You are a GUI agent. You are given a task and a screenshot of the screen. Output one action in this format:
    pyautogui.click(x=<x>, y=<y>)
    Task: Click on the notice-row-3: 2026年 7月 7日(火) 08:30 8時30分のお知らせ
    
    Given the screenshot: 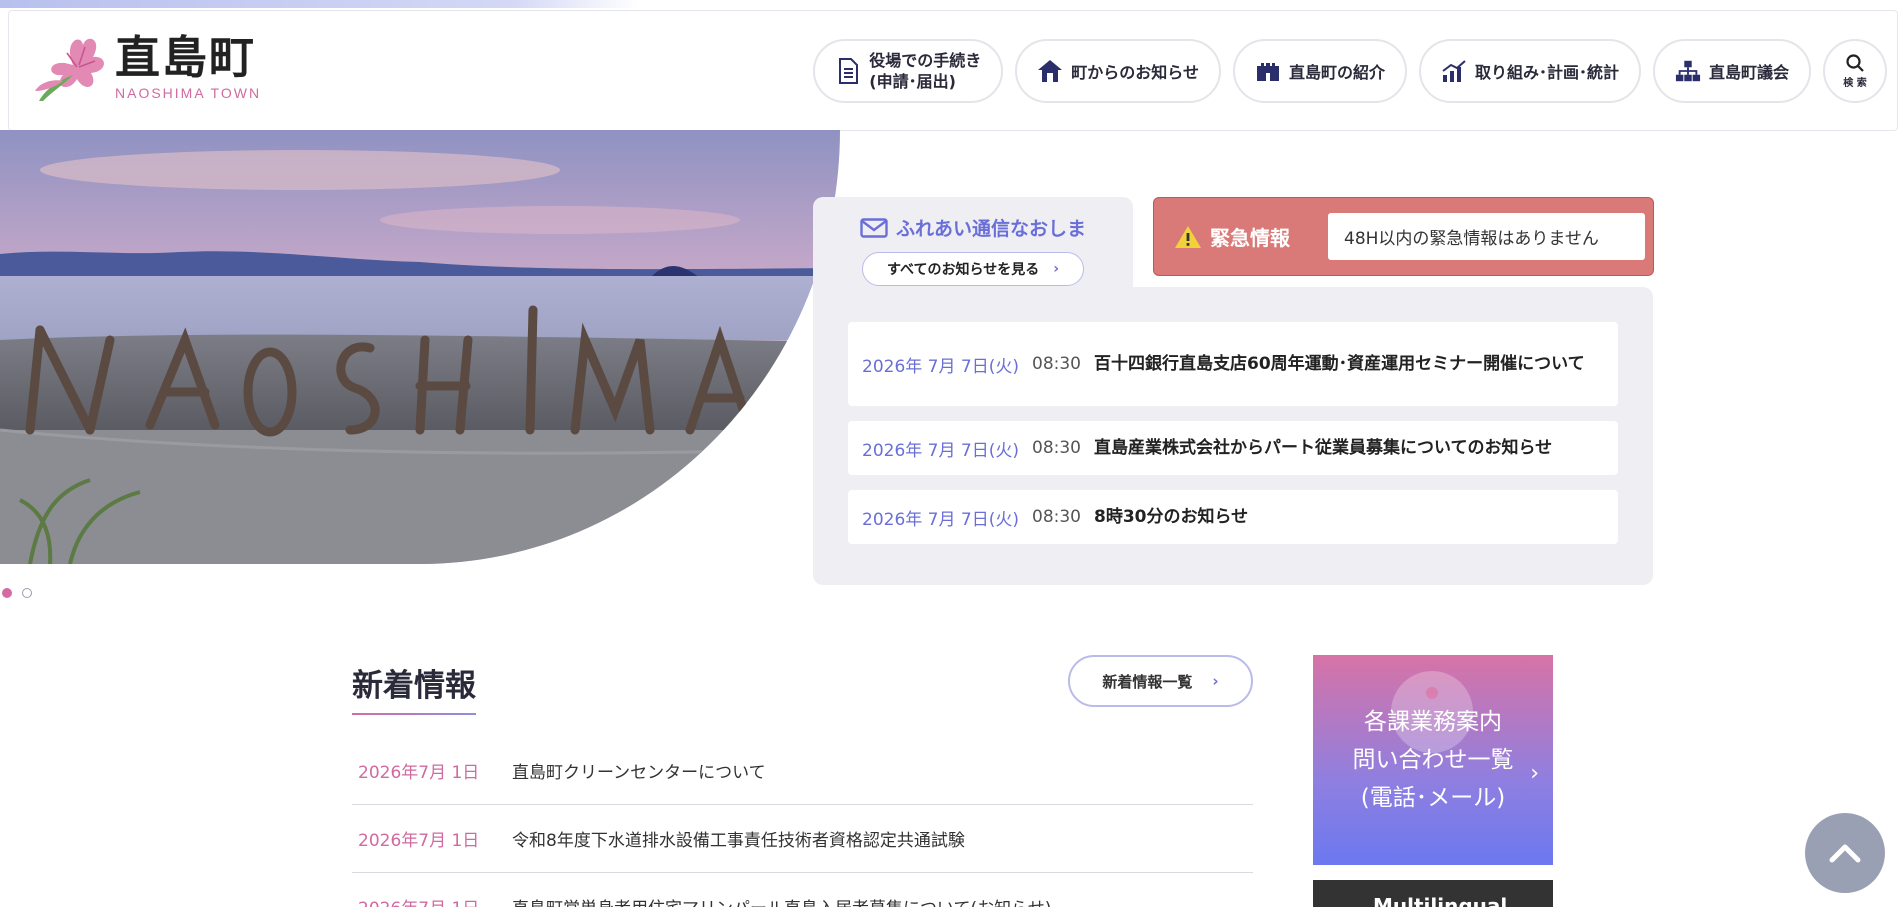 What is the action you would take?
    pyautogui.click(x=1233, y=517)
    